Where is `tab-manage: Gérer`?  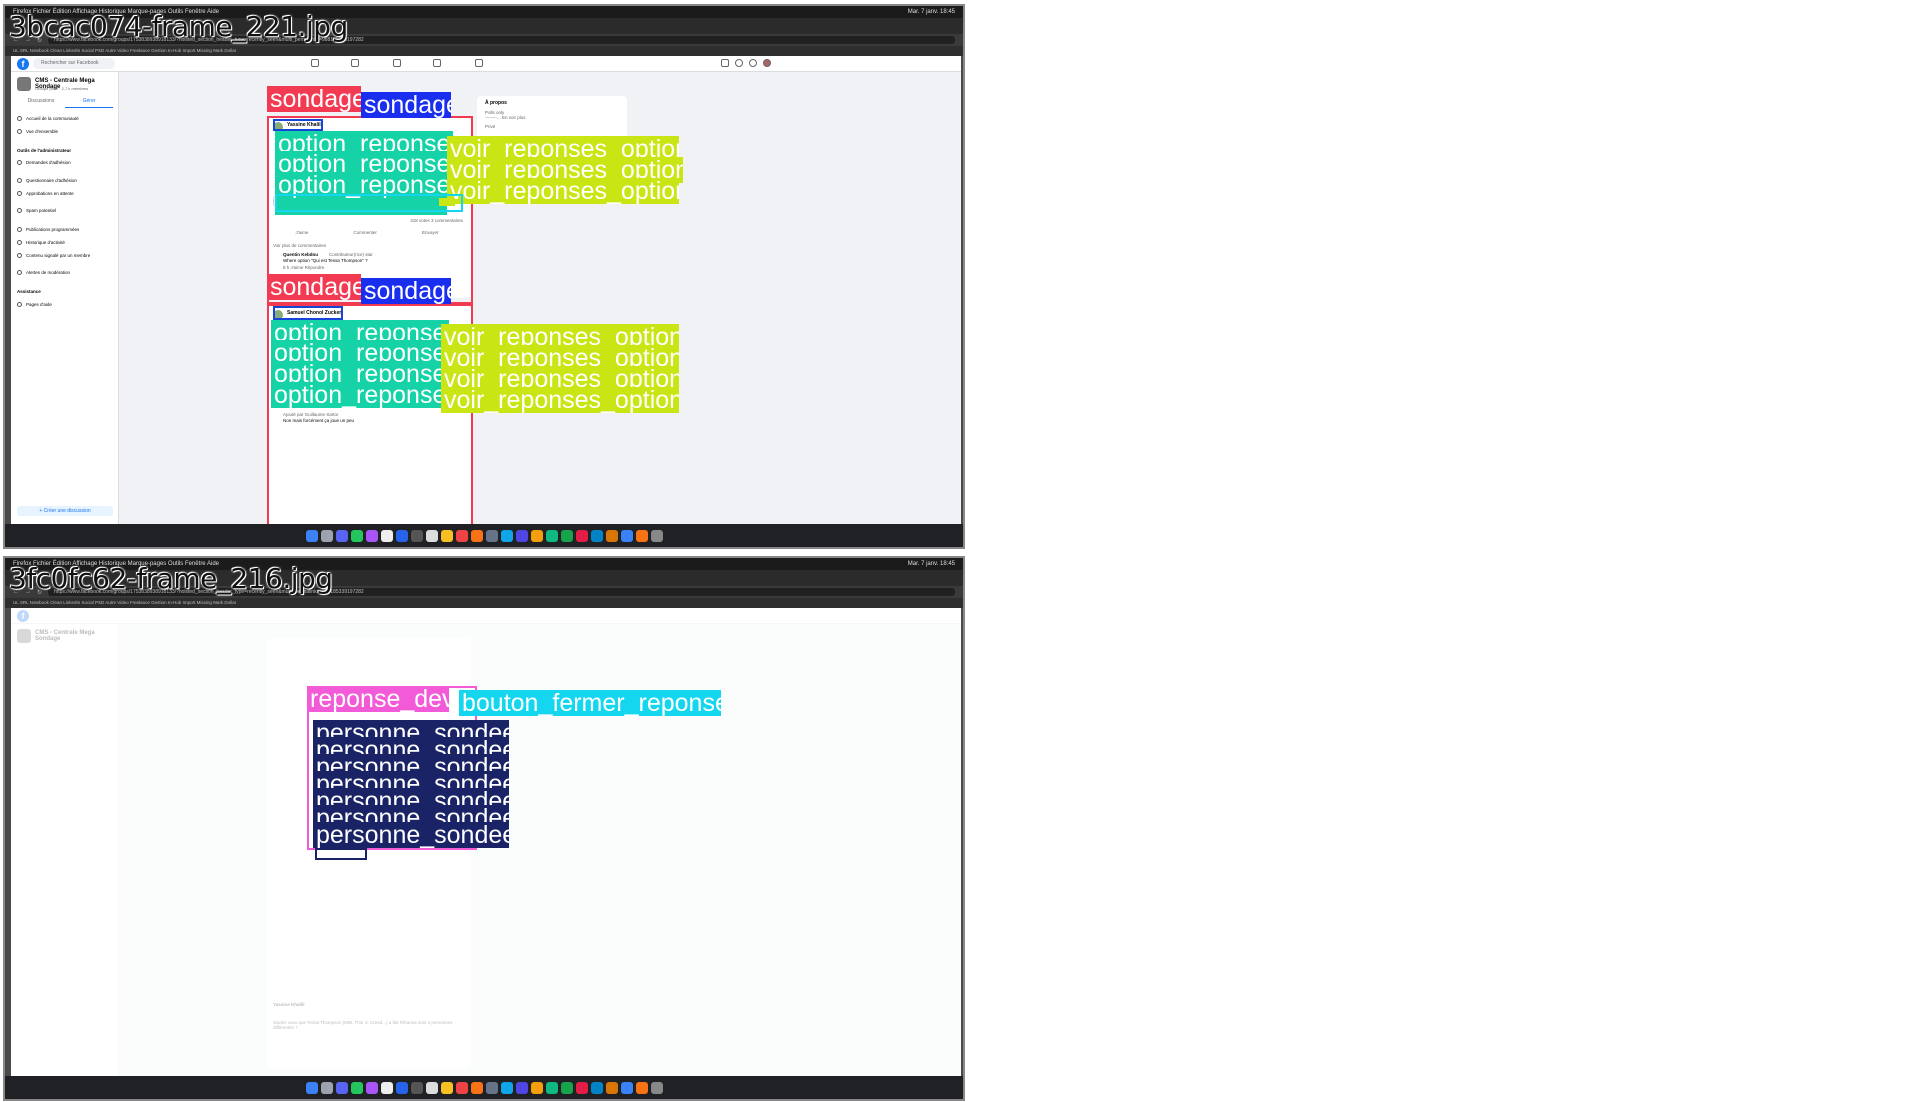
tab-manage: Gérer is located at coordinates (89, 103).